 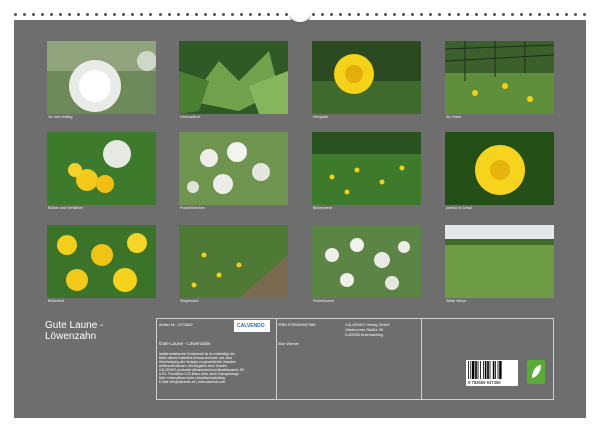 What do you see at coordinates (367, 325) in the screenshot?
I see `publisher-line: CALVENDO Verlag GmbH` at bounding box center [367, 325].